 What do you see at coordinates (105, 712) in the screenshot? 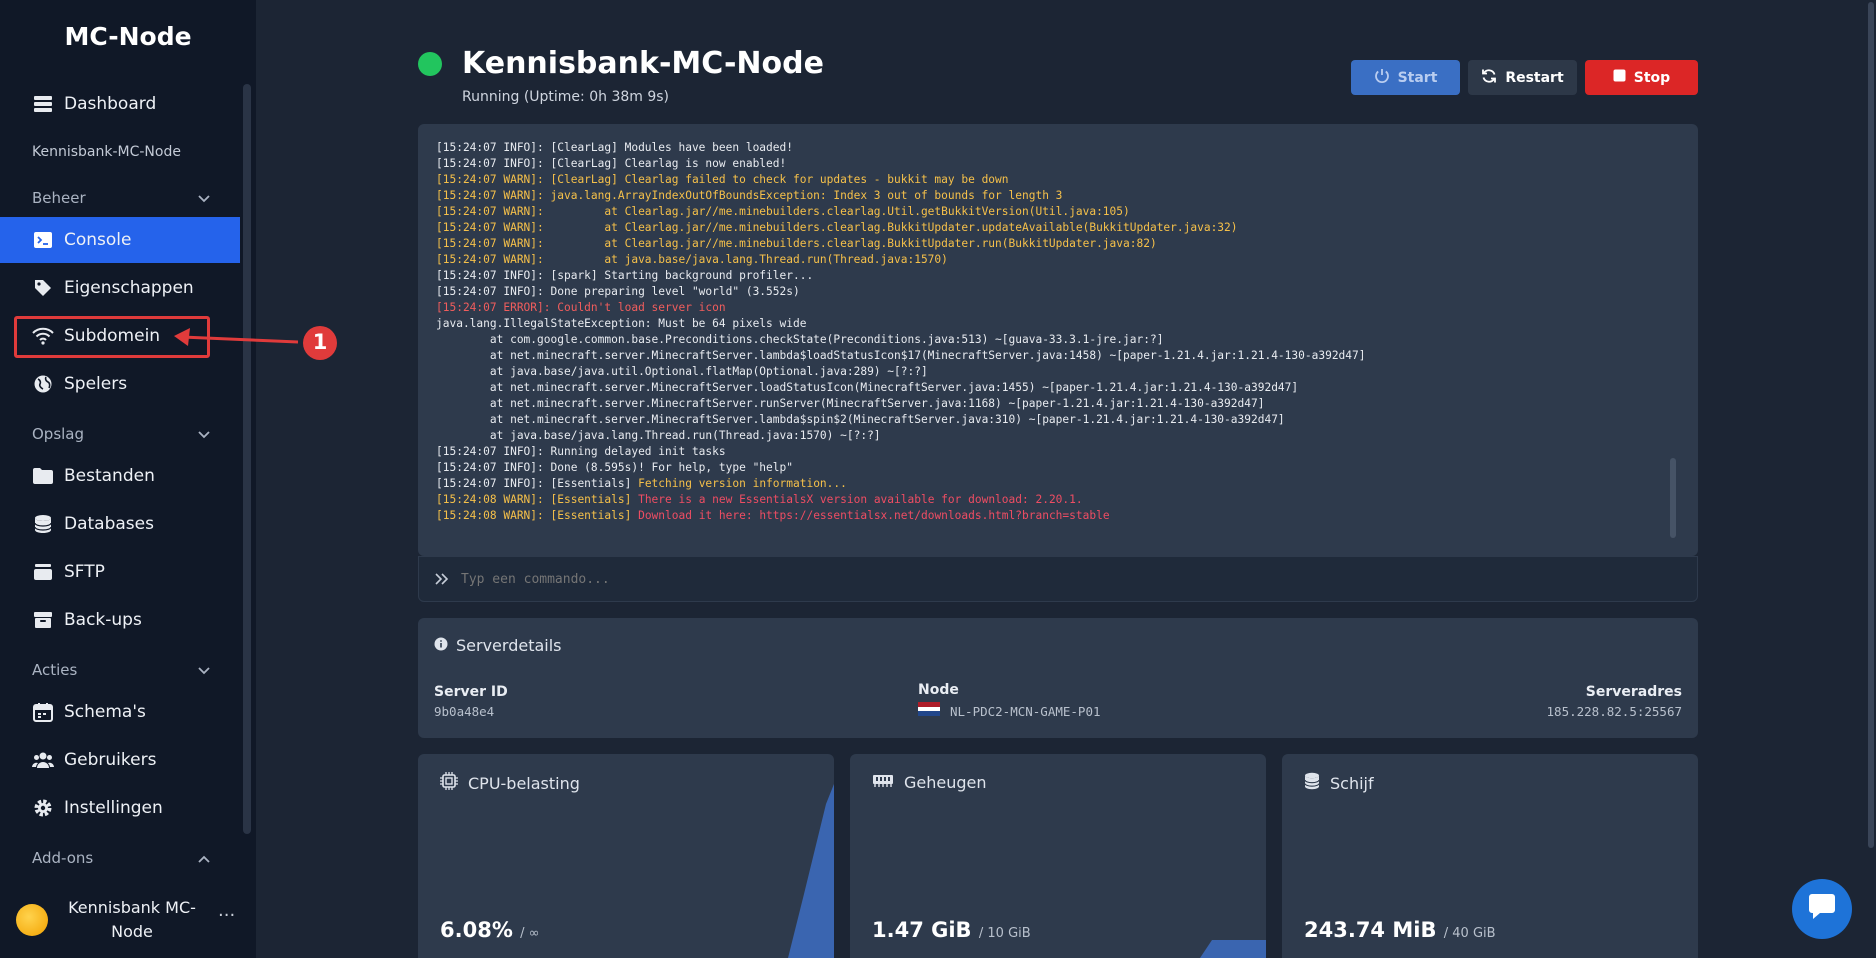
I see `sidebar-item-label: Schema's` at bounding box center [105, 712].